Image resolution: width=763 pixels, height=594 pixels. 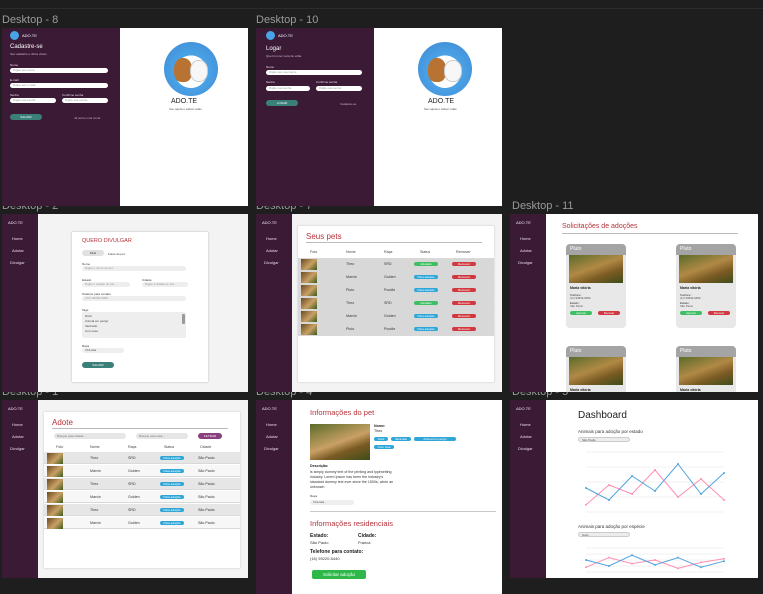 What do you see at coordinates (604, 534) in the screenshot?
I see `chart2-species-select: Gato` at bounding box center [604, 534].